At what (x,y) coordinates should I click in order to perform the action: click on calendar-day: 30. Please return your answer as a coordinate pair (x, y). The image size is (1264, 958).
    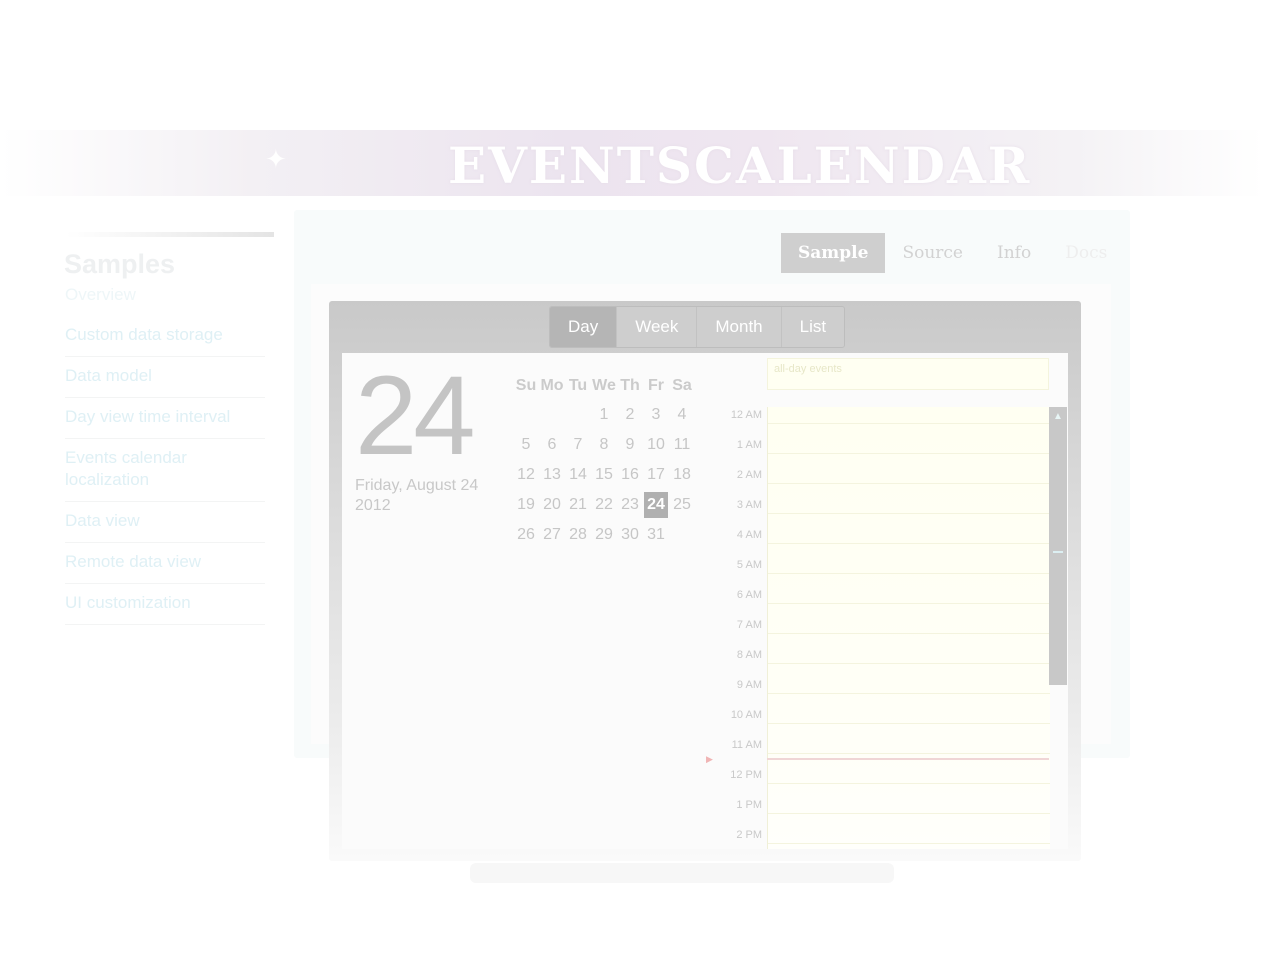
    Looking at the image, I should click on (630, 535).